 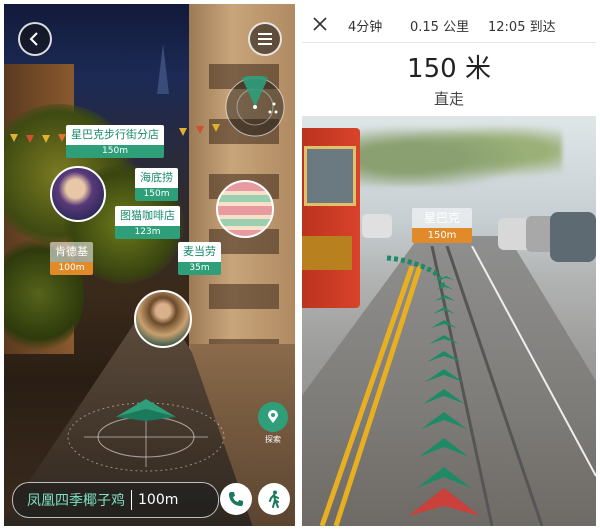 I want to click on destination-bar: 凤凰四季椰子鸡 100m, so click(x=115, y=500).